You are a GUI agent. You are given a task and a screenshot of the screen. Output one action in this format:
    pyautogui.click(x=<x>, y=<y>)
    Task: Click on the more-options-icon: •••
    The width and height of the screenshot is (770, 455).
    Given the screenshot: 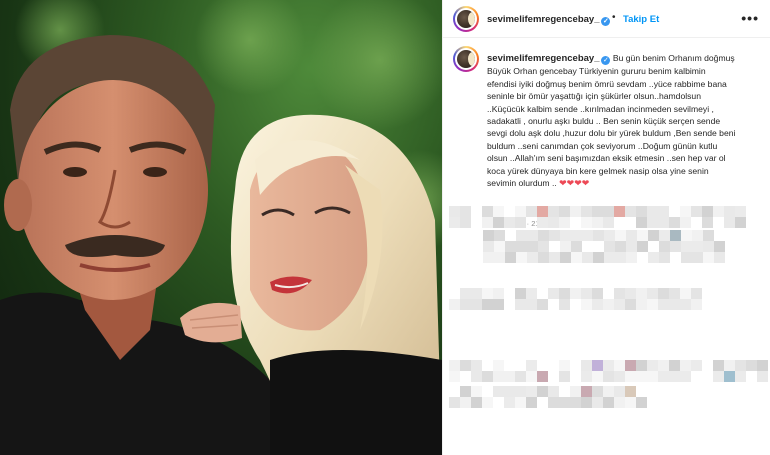 What is the action you would take?
    pyautogui.click(x=750, y=18)
    